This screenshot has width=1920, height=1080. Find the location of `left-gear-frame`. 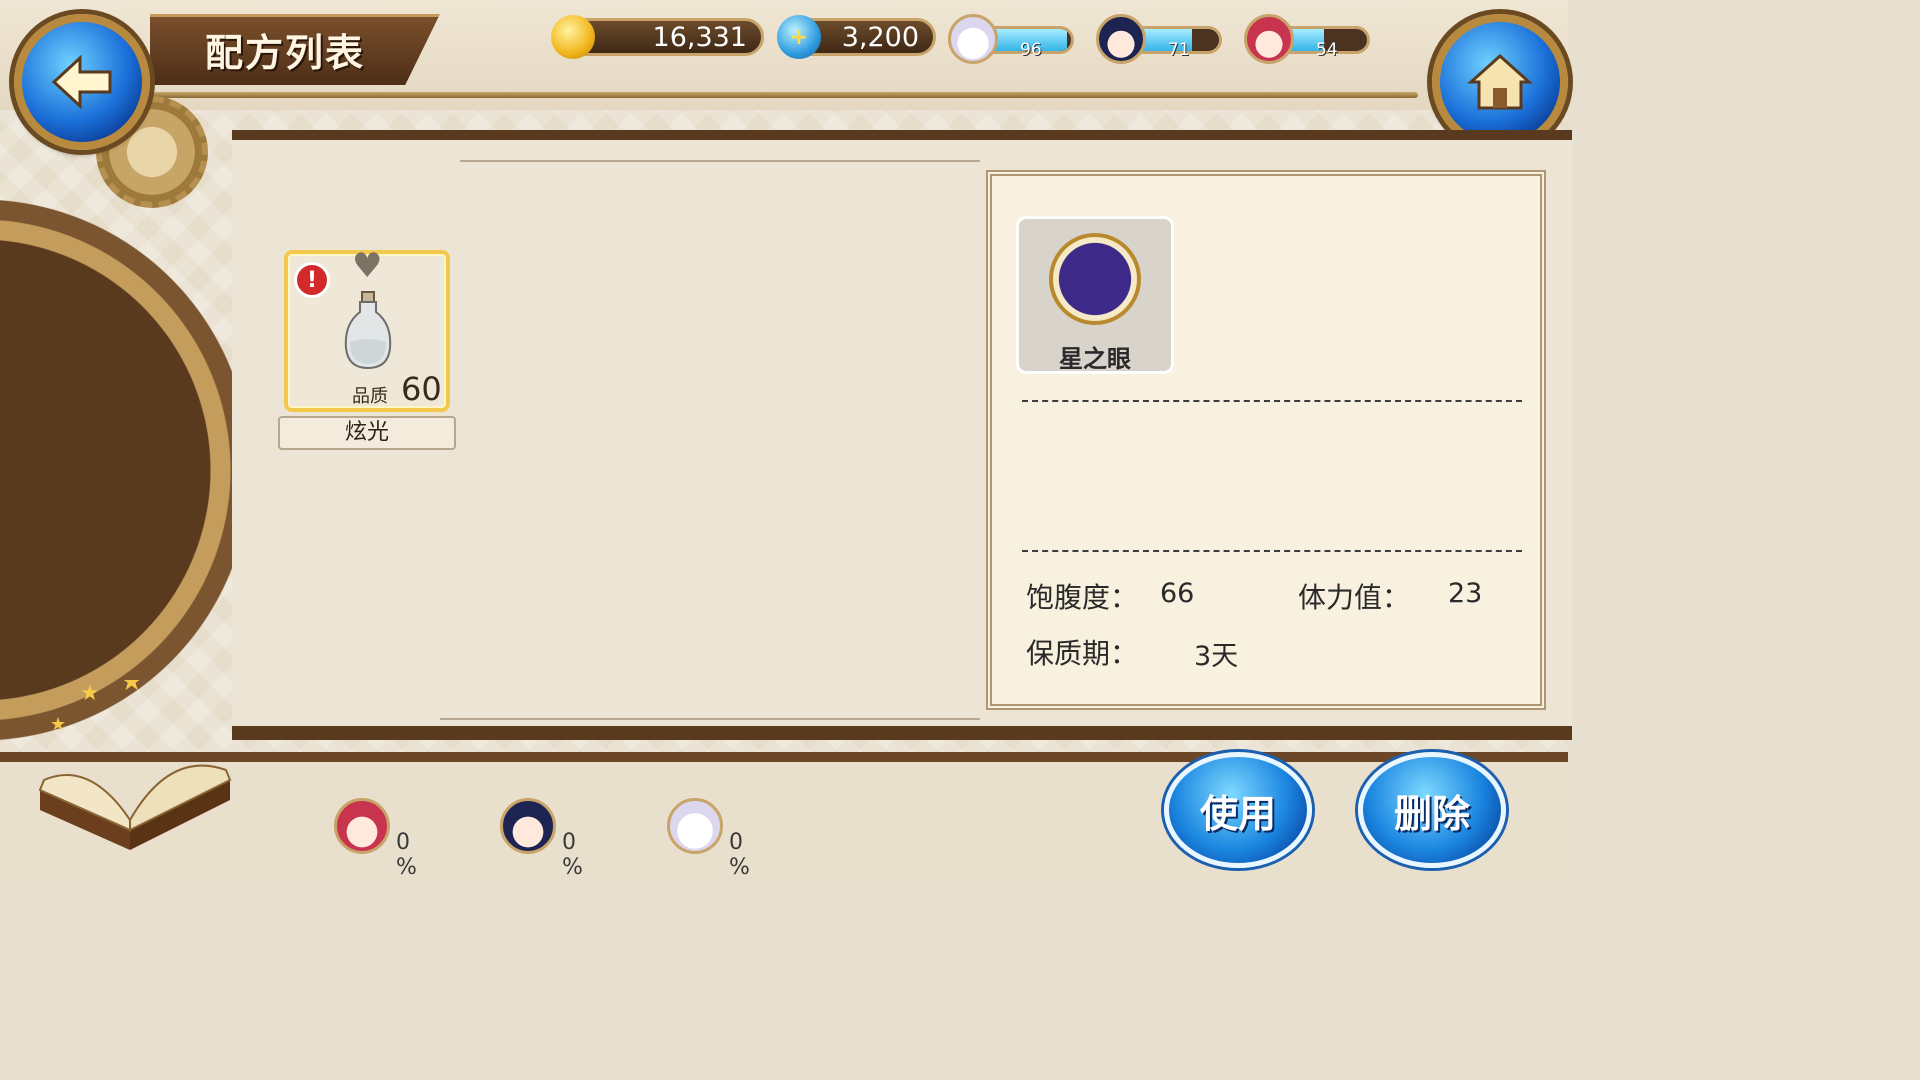

left-gear-frame is located at coordinates (125, 430).